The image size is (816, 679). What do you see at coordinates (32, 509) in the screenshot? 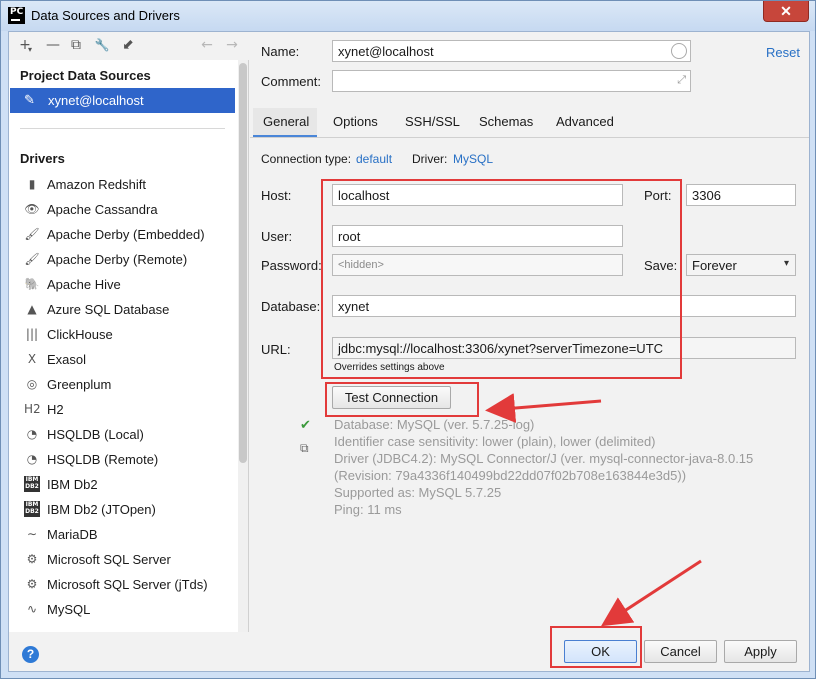
I see `driver-icon: IBM DB2` at bounding box center [32, 509].